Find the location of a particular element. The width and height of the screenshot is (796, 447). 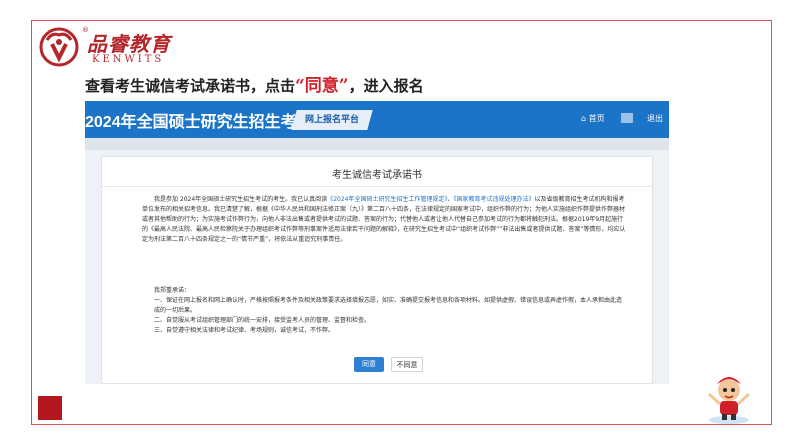

instruction-quote: “同意” is located at coordinates (322, 86).